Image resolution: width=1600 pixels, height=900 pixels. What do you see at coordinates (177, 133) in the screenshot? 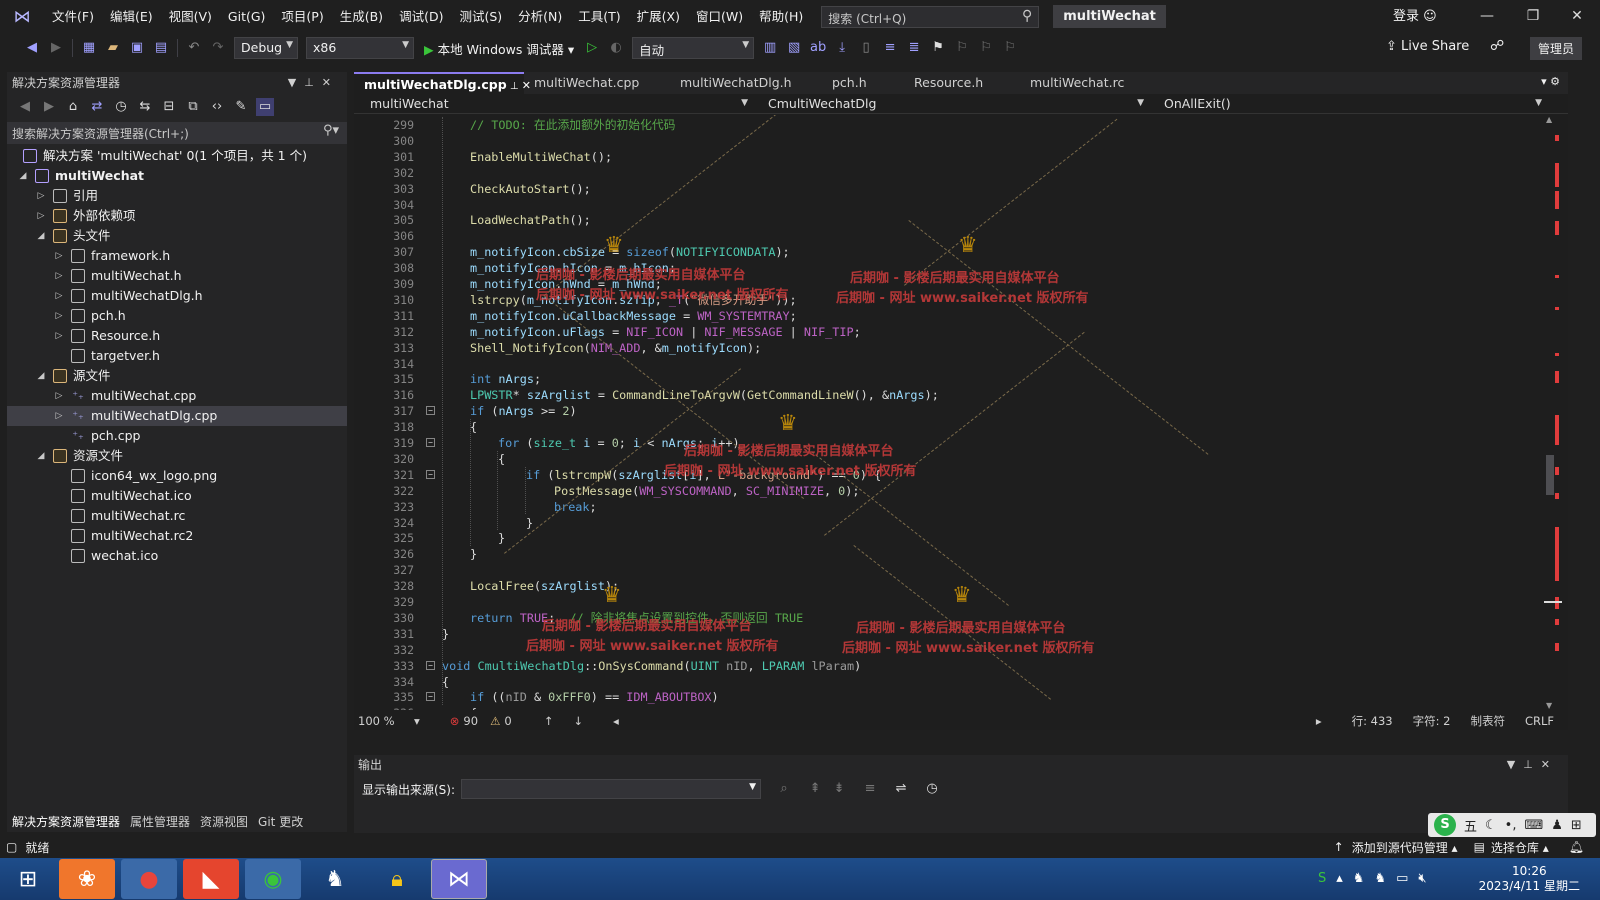
I see `solution-explorer-search-input: 搜索解决方案资源管理器(Ctrl+;) ⚲▾` at bounding box center [177, 133].